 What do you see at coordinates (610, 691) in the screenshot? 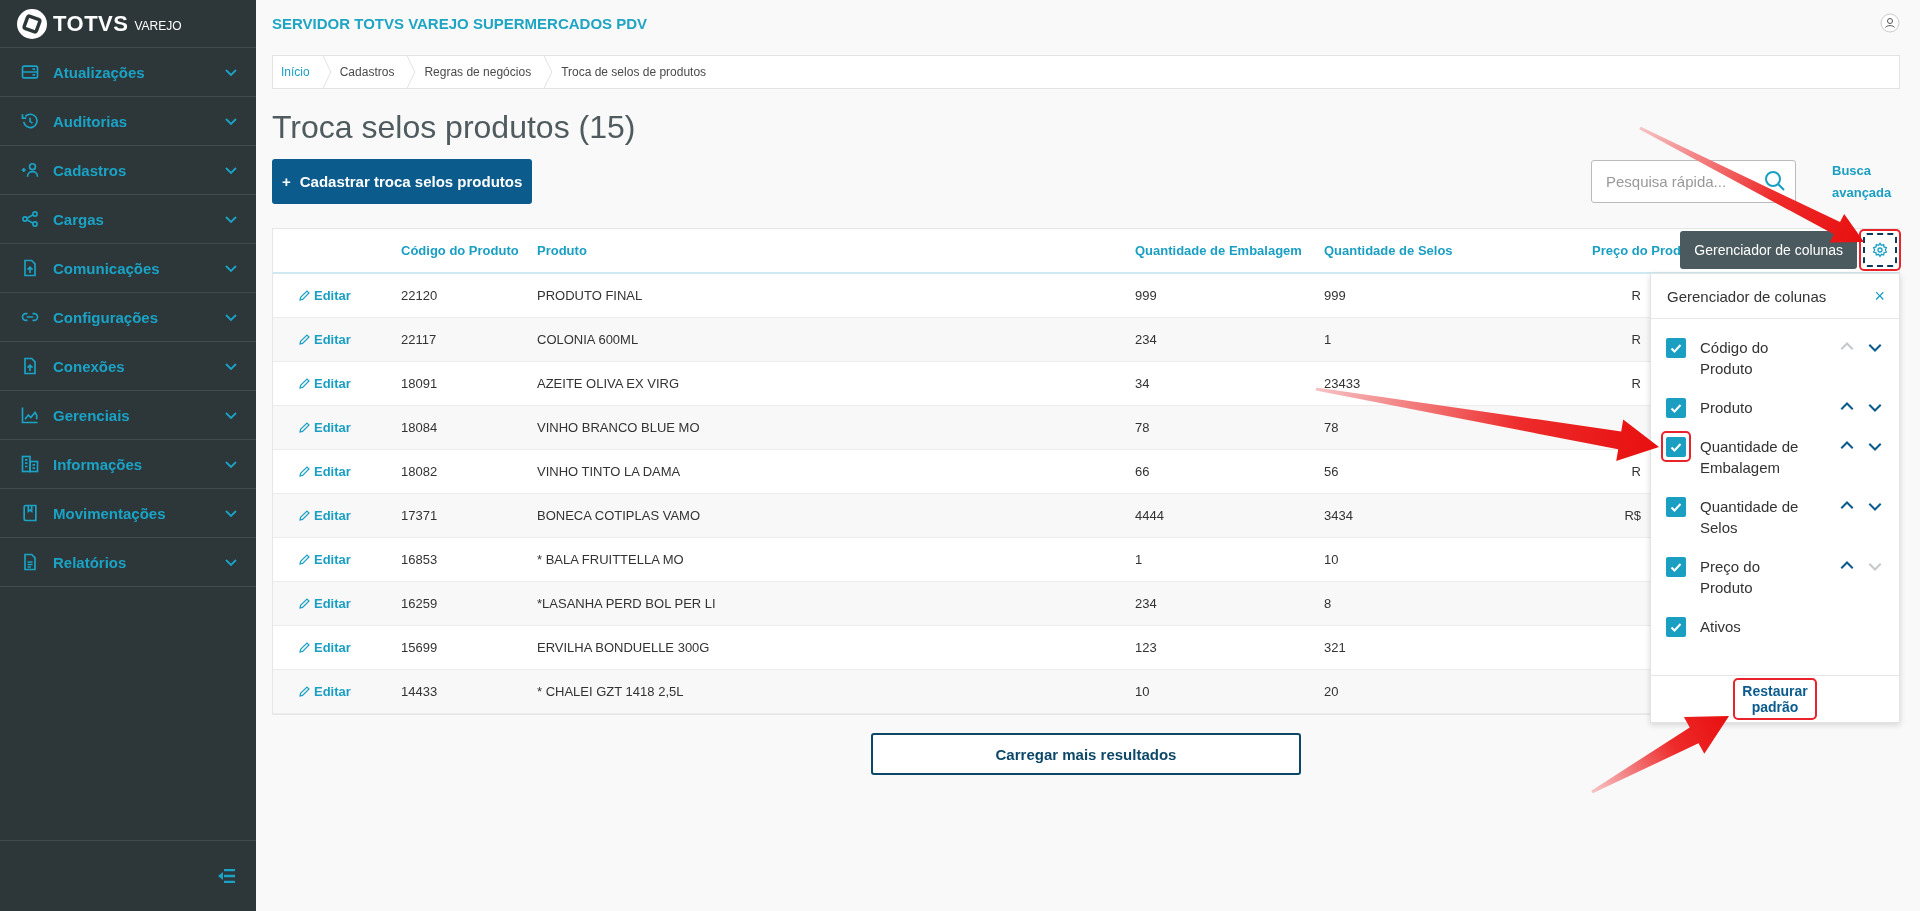
I see `table-cell: * CHALEI GZT 1418 2,5L` at bounding box center [610, 691].